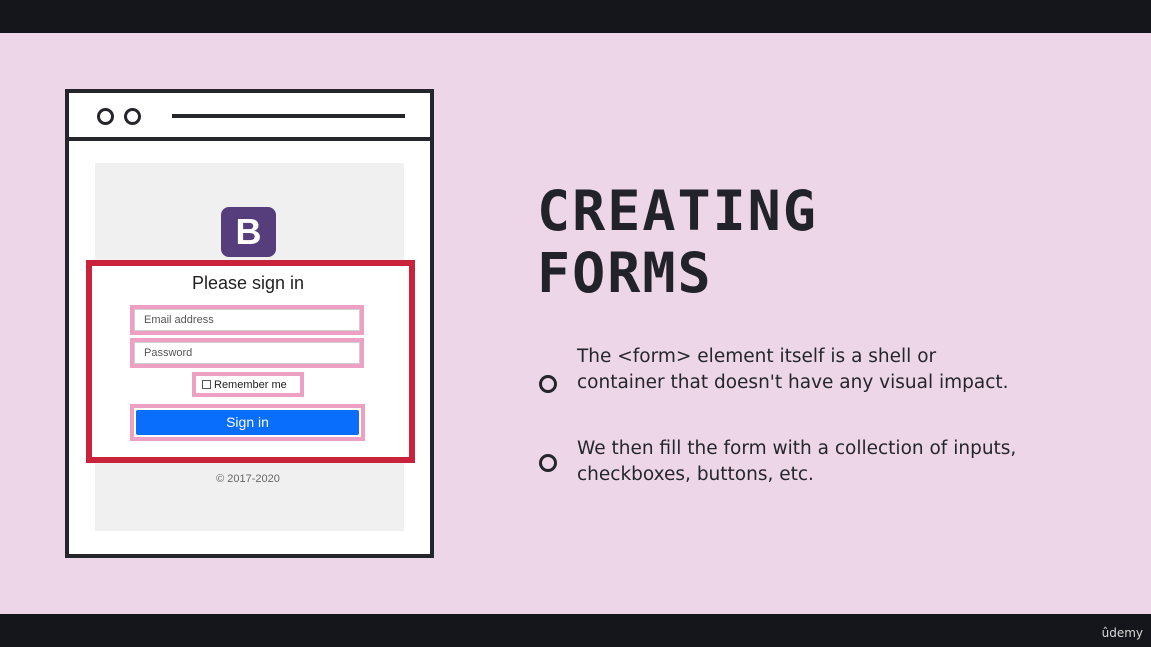 The width and height of the screenshot is (1151, 647). What do you see at coordinates (288, 116) in the screenshot?
I see `address-bar-line` at bounding box center [288, 116].